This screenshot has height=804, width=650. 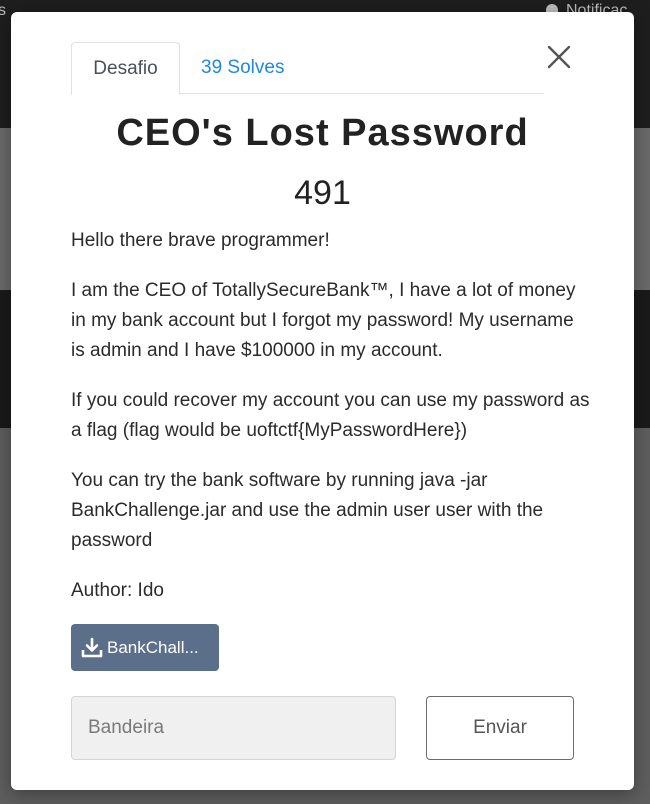 What do you see at coordinates (200, 240) in the screenshot?
I see `description-paragraph: Hello there brave programmer!` at bounding box center [200, 240].